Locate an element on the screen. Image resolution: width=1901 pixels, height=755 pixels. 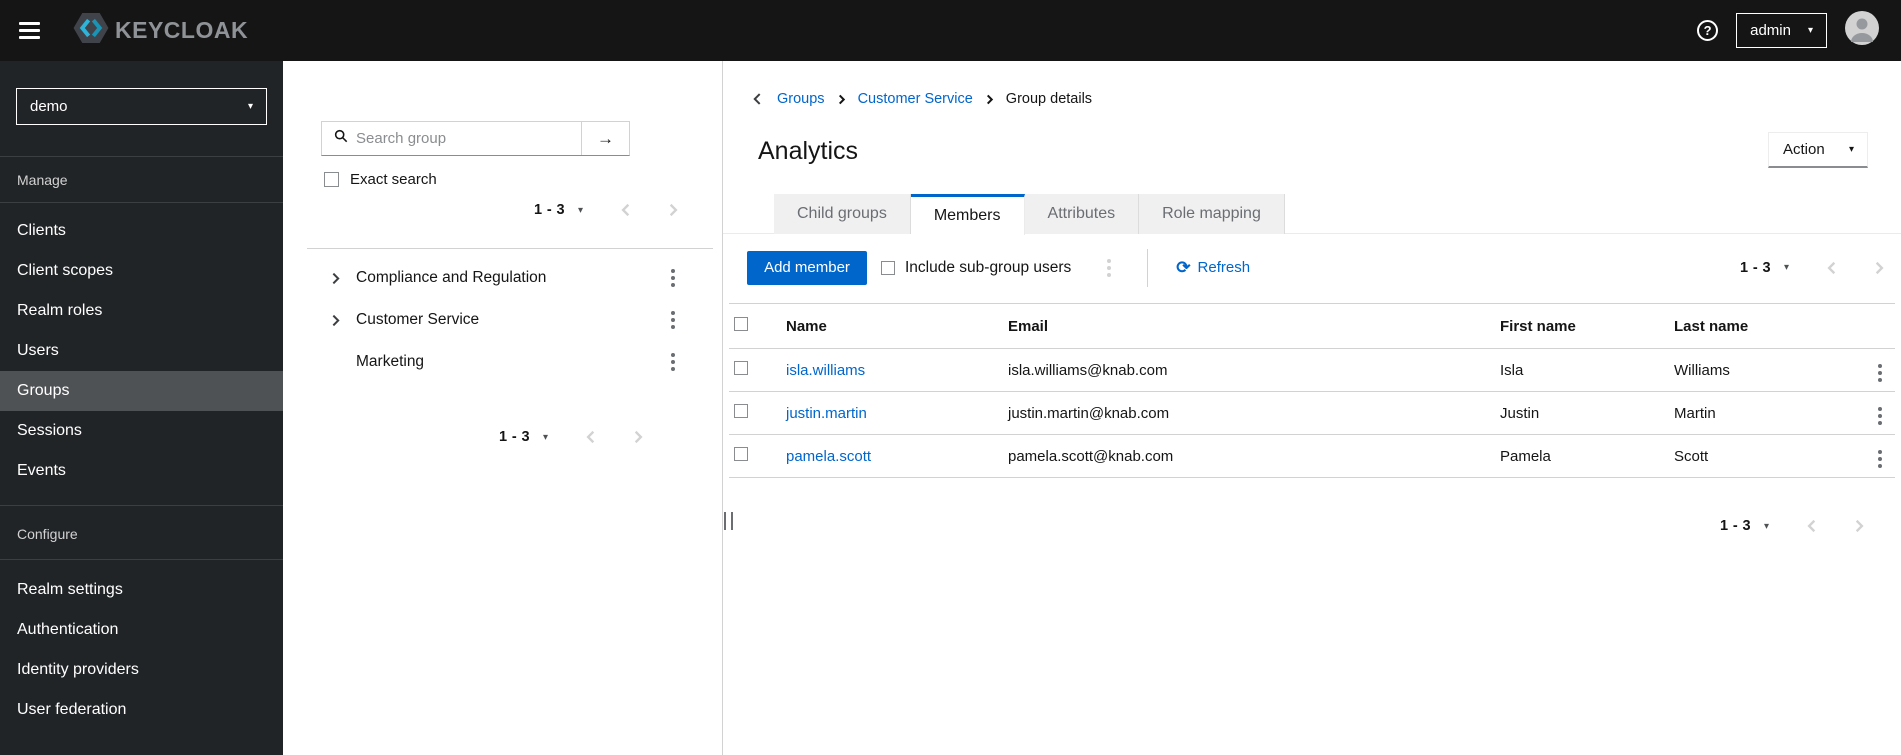
search-icon is located at coordinates (341, 138).